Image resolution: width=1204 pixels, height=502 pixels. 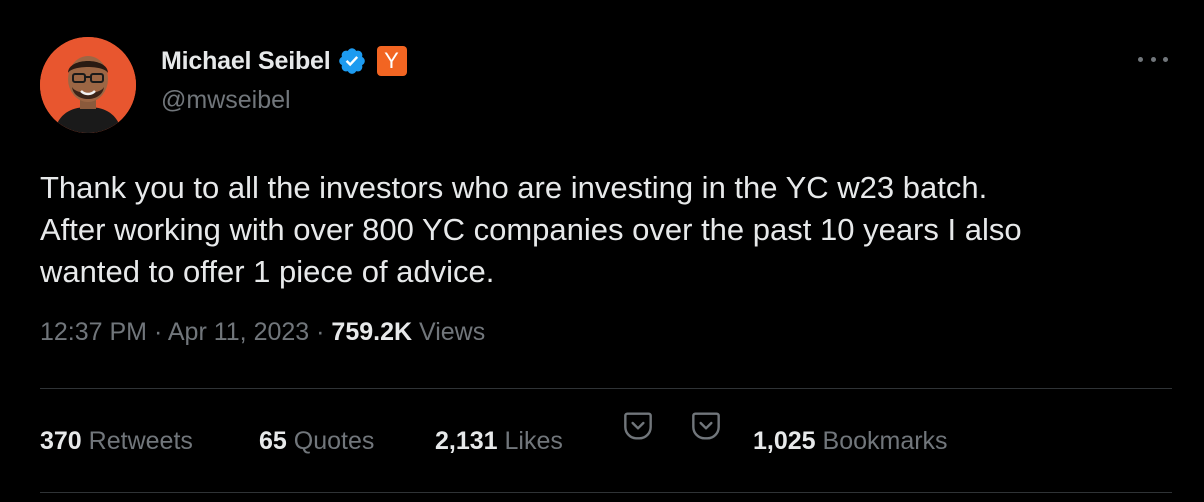 What do you see at coordinates (273, 441) in the screenshot?
I see `quotes-count: 65` at bounding box center [273, 441].